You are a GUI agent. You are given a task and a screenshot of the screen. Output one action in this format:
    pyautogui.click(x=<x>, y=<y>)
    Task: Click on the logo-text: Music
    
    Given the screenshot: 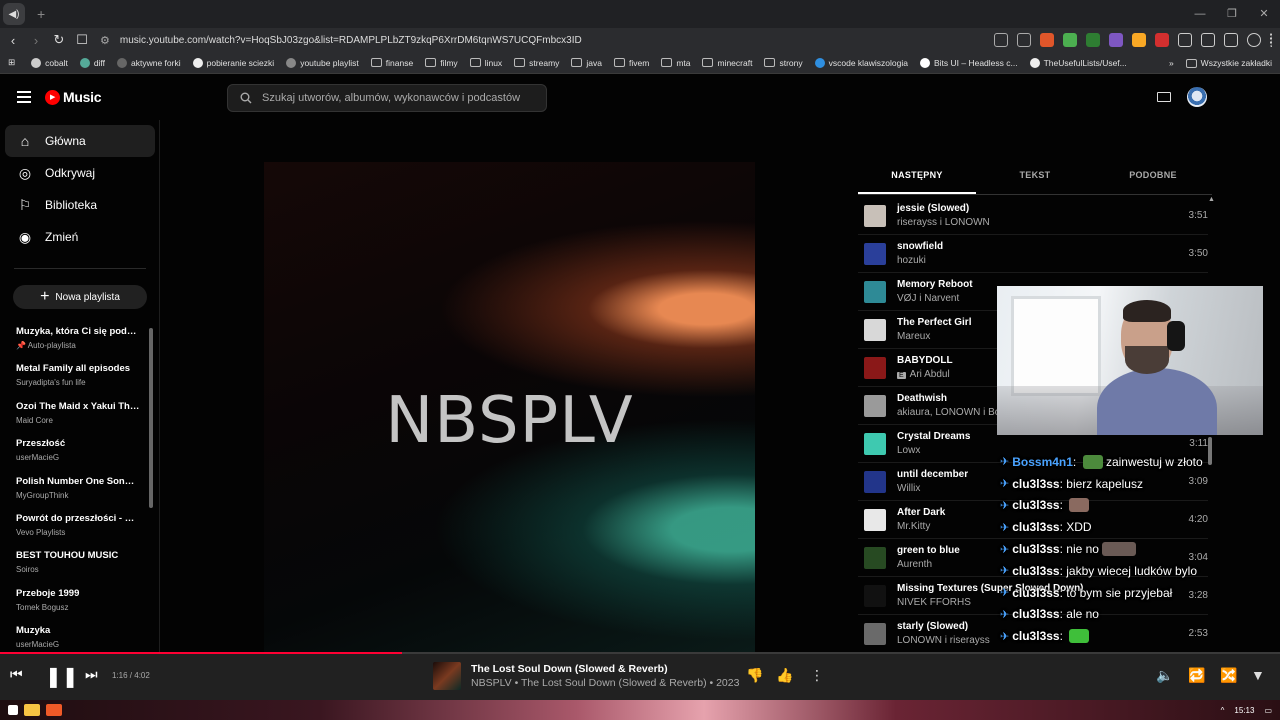 What is the action you would take?
    pyautogui.click(x=82, y=97)
    